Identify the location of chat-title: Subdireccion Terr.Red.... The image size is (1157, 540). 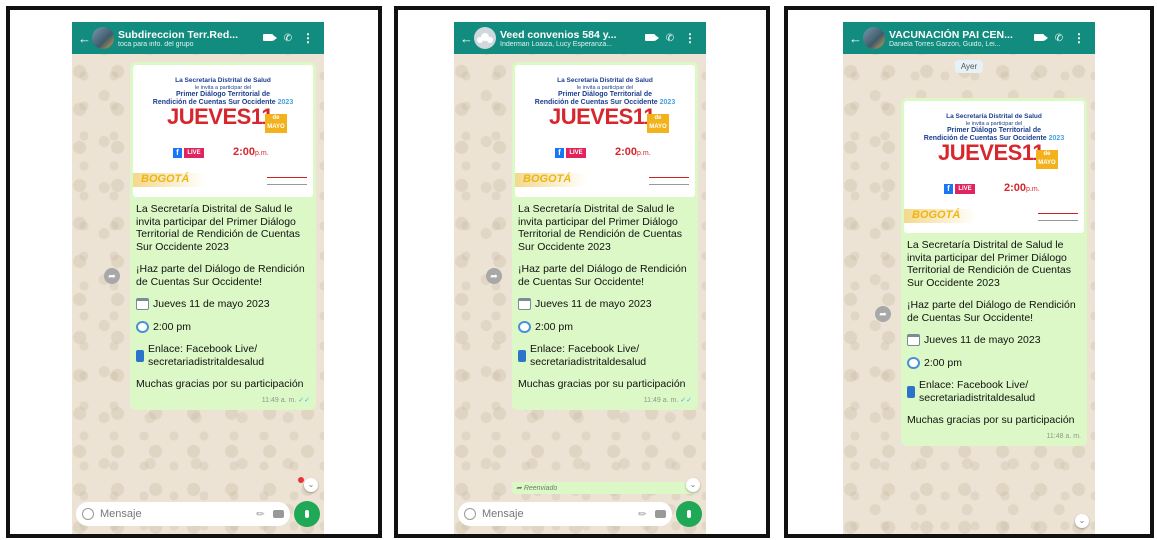
(178, 34).